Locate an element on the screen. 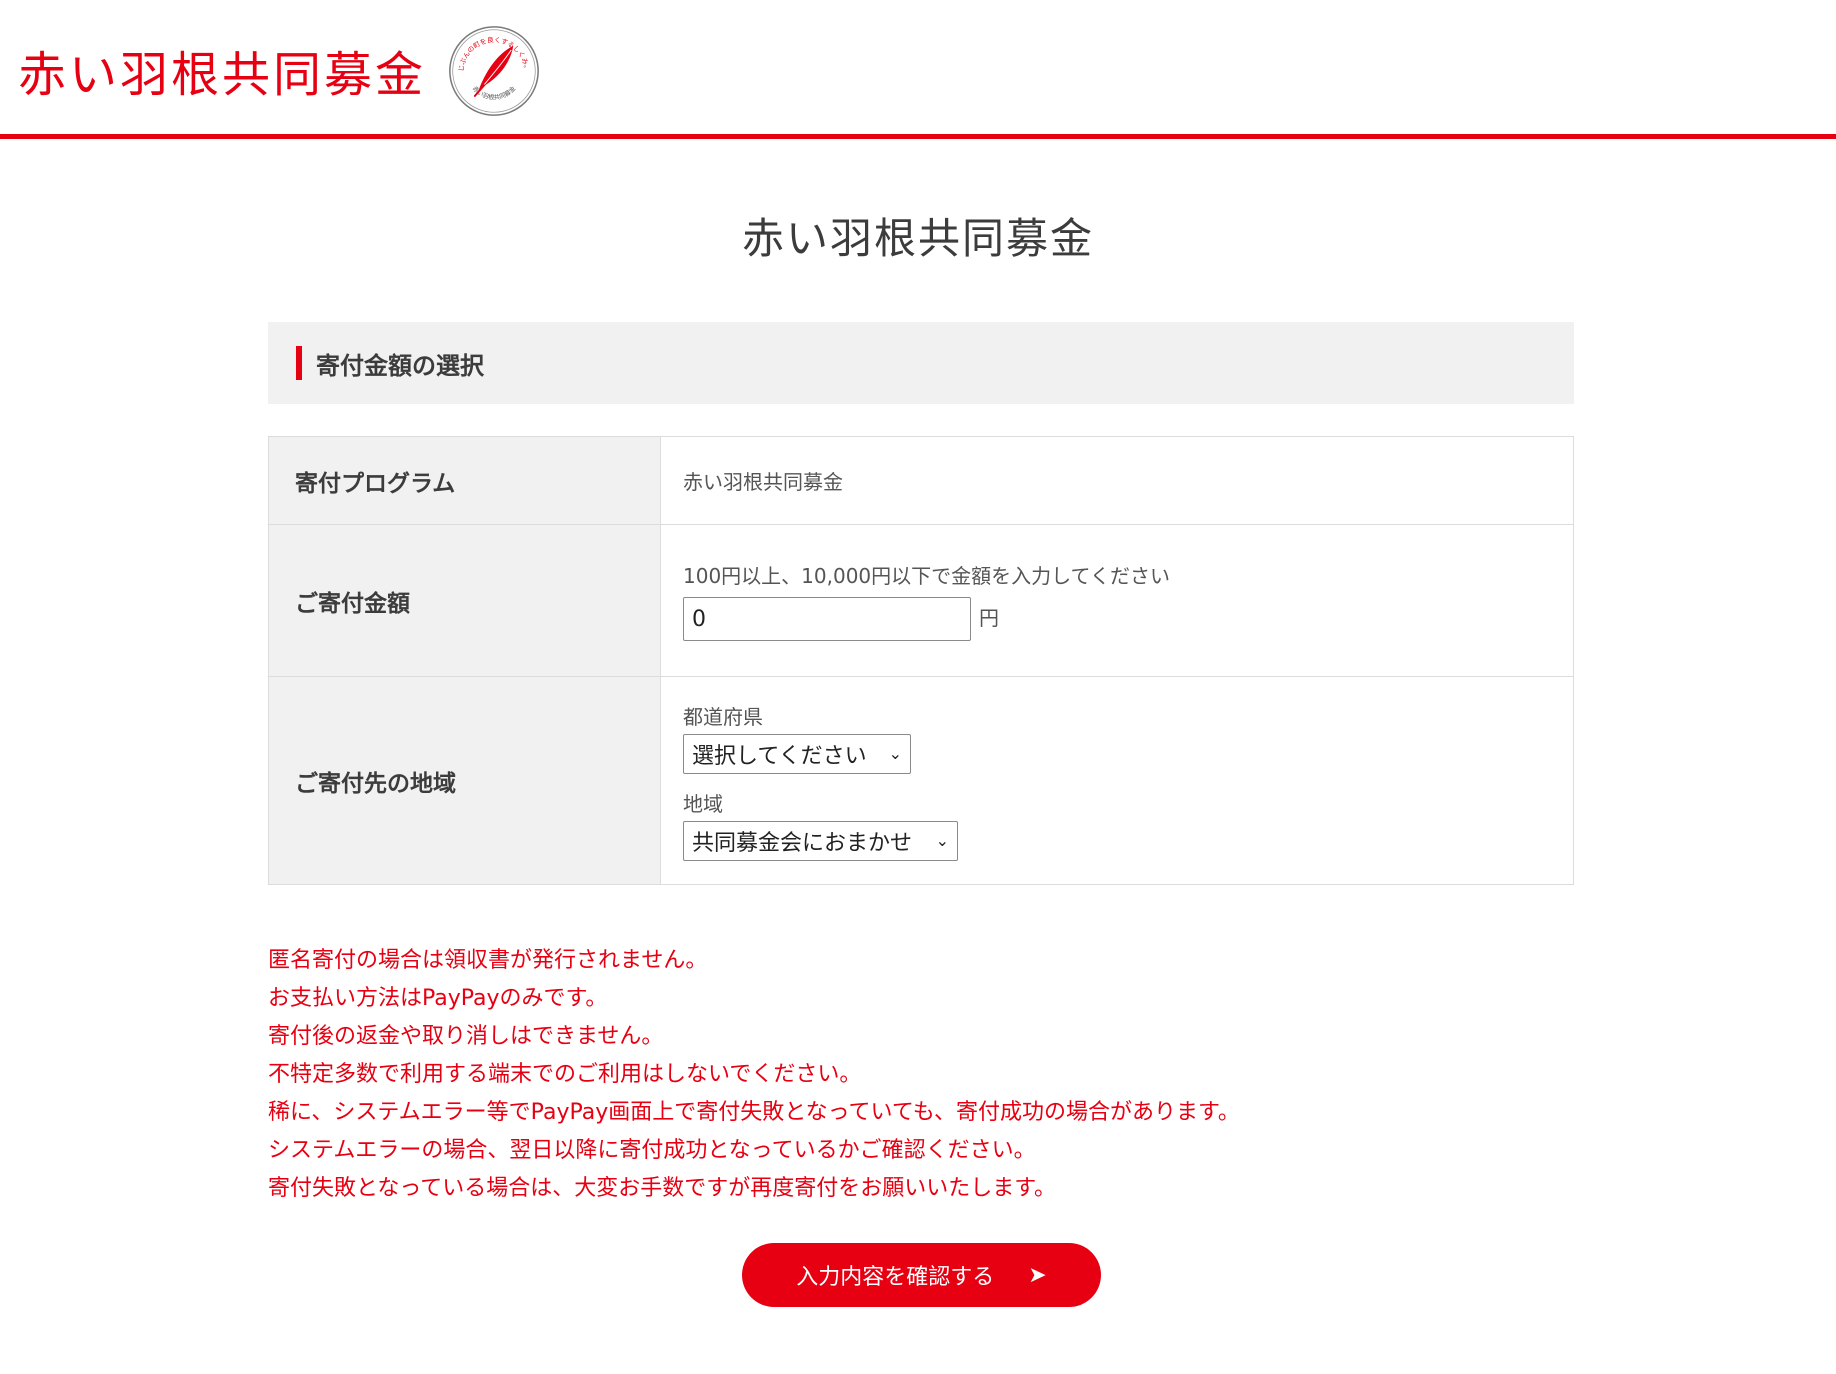  confirm-button-label: 入力内容を確認する is located at coordinates (895, 1277).